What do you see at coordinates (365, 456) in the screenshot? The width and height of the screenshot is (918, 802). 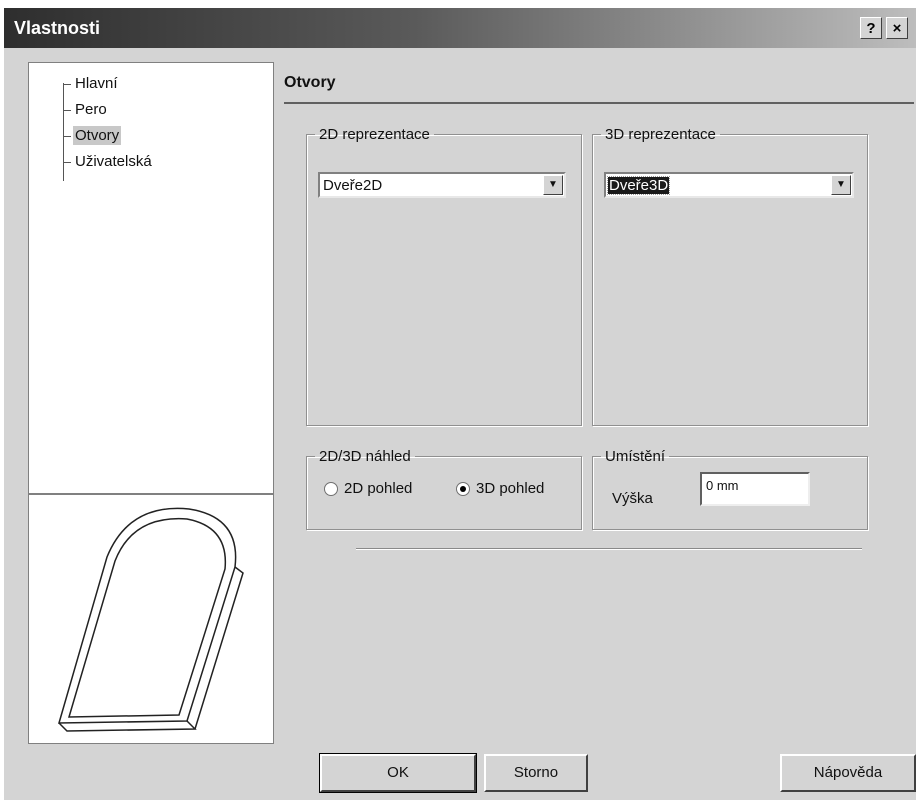 I see `group-legend: 2D/3D náhled` at bounding box center [365, 456].